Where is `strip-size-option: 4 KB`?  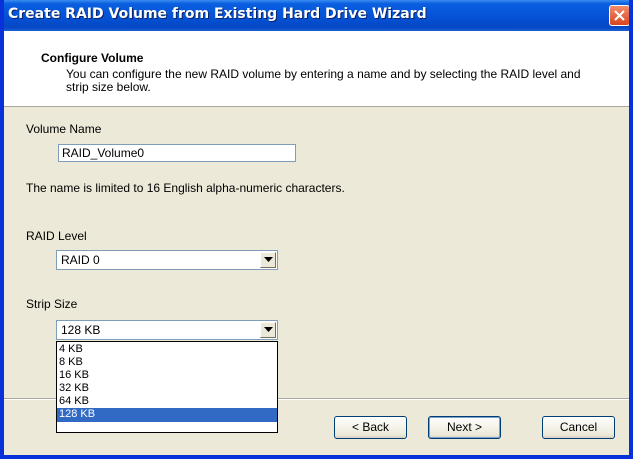 strip-size-option: 4 KB is located at coordinates (167, 349).